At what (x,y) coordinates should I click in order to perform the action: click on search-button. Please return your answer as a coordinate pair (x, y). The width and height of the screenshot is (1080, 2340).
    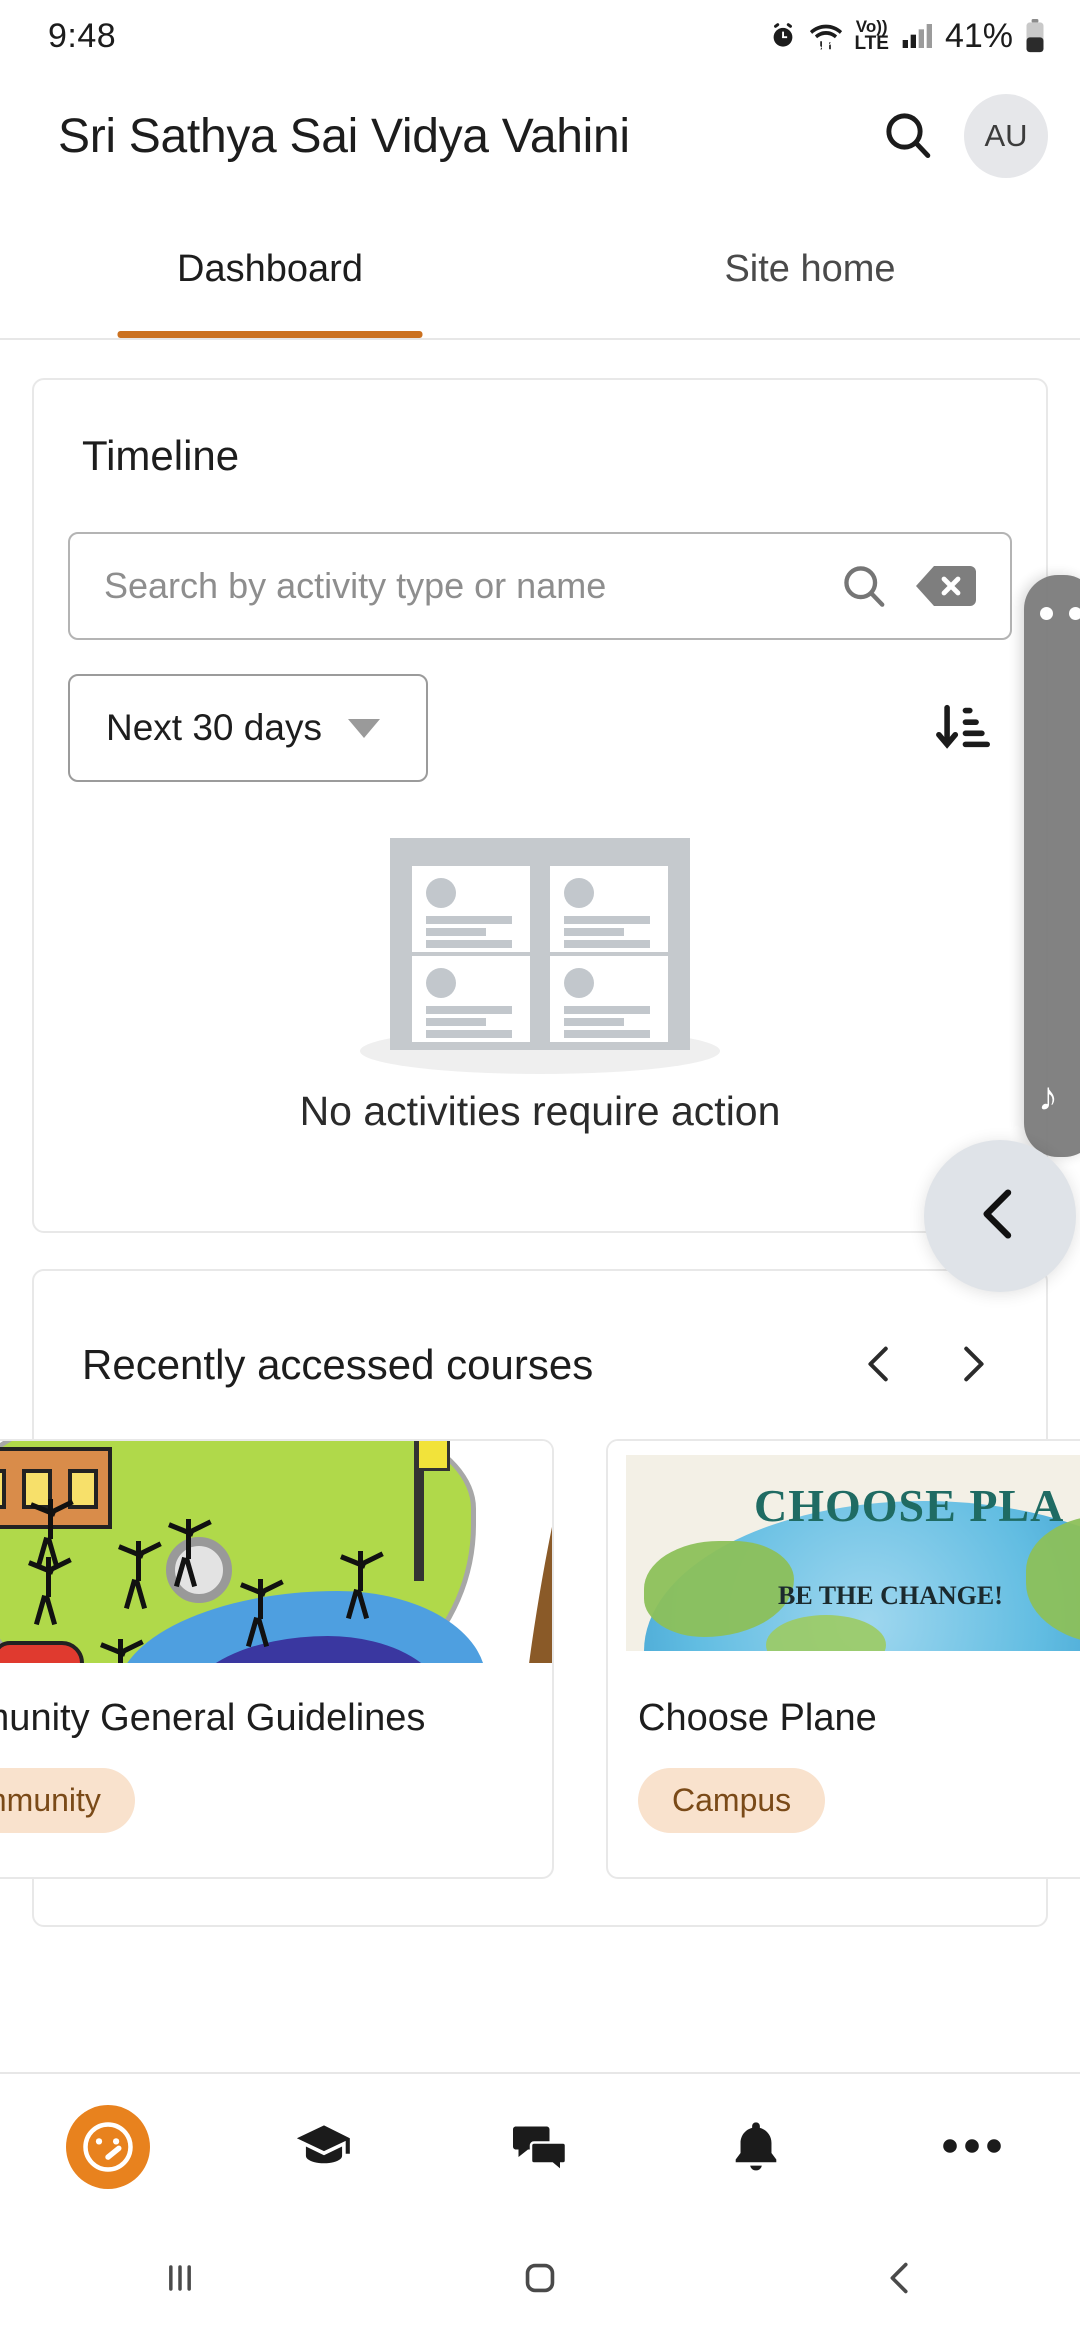
    Looking at the image, I should click on (908, 136).